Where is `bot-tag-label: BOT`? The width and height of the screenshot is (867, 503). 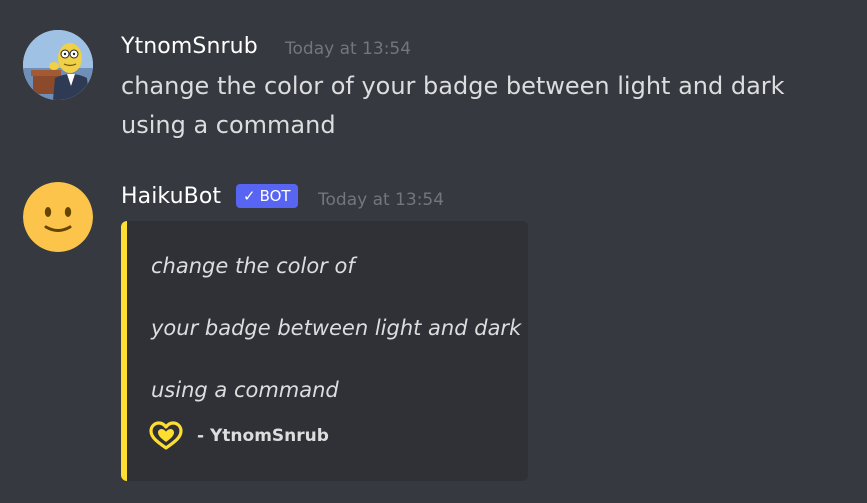 bot-tag-label: BOT is located at coordinates (275, 196).